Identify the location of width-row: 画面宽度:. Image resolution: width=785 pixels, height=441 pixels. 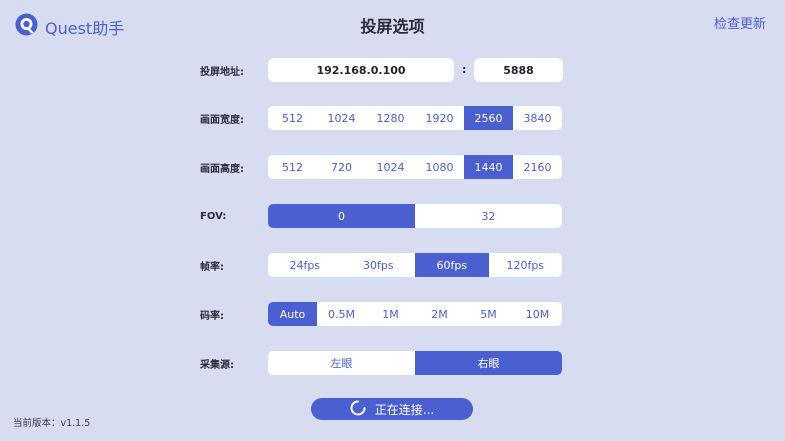
(234, 118).